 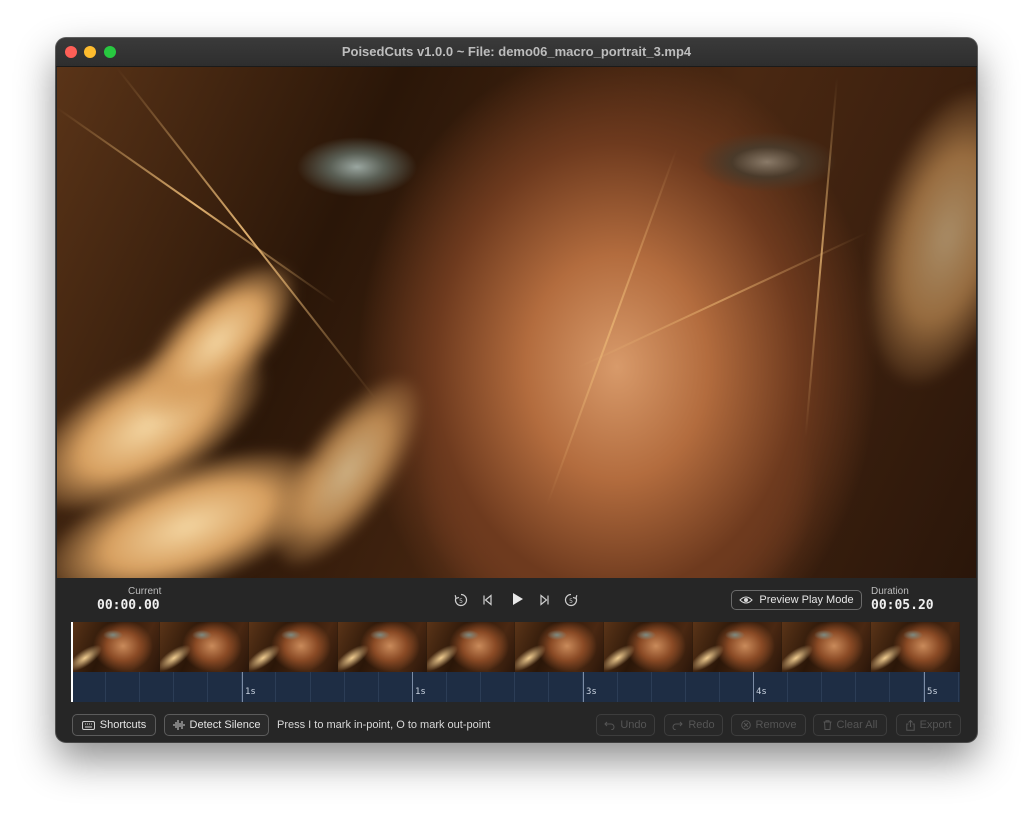 What do you see at coordinates (745, 725) in the screenshot?
I see `remove-circle-icon` at bounding box center [745, 725].